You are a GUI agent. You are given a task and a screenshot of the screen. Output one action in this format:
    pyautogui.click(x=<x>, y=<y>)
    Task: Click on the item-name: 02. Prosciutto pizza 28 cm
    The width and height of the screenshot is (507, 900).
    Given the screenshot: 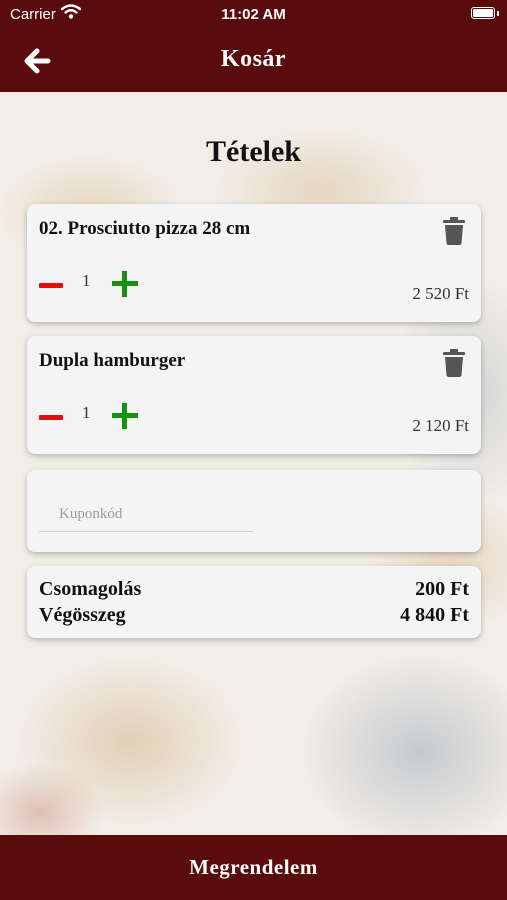 What is the action you would take?
    pyautogui.click(x=145, y=228)
    